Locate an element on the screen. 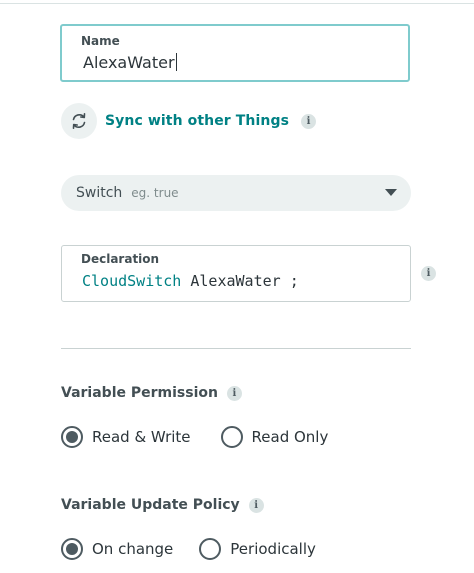 This screenshot has width=474, height=573. declaration-name: AlexaWater is located at coordinates (235, 281).